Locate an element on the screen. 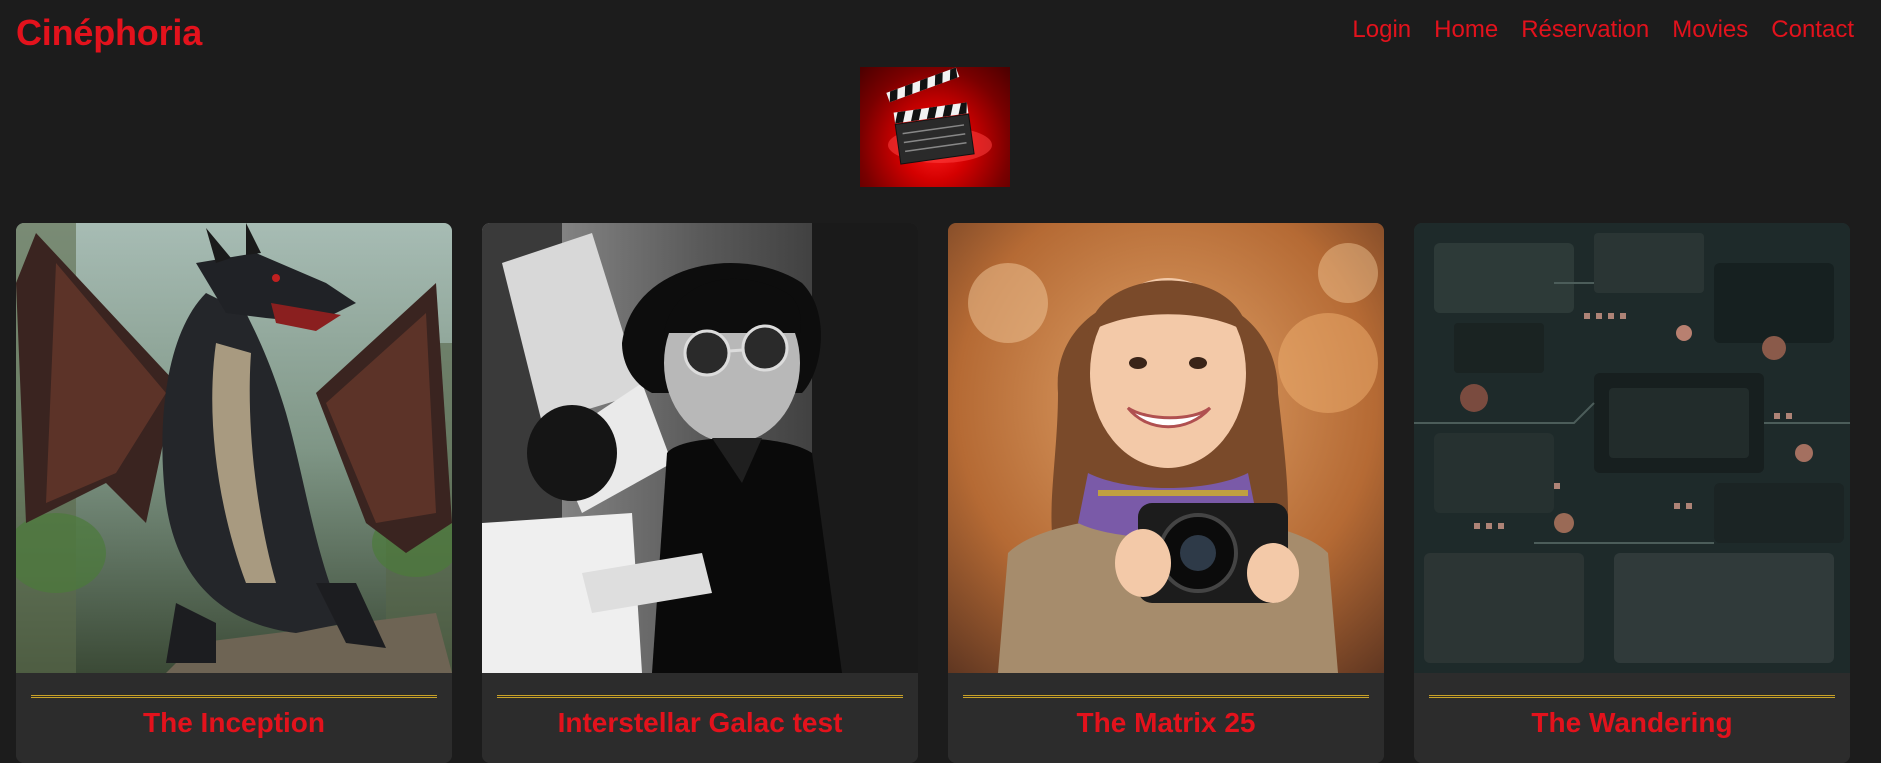 This screenshot has height=763, width=1881. main-nav: Login Home Réservation Movies Contact is located at coordinates (1603, 30).